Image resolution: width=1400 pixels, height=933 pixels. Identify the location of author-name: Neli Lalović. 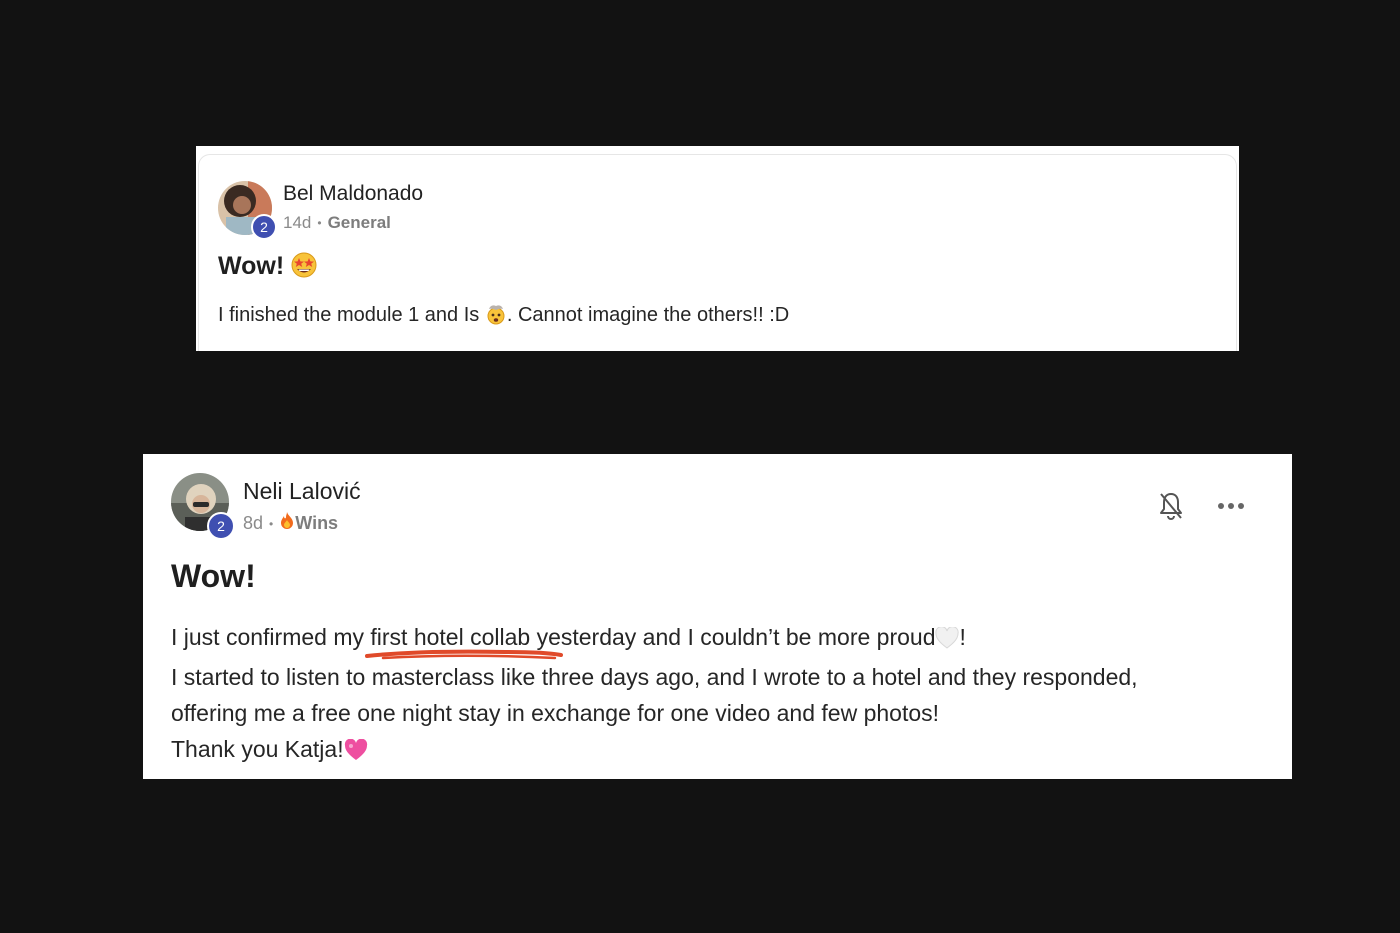
(302, 491).